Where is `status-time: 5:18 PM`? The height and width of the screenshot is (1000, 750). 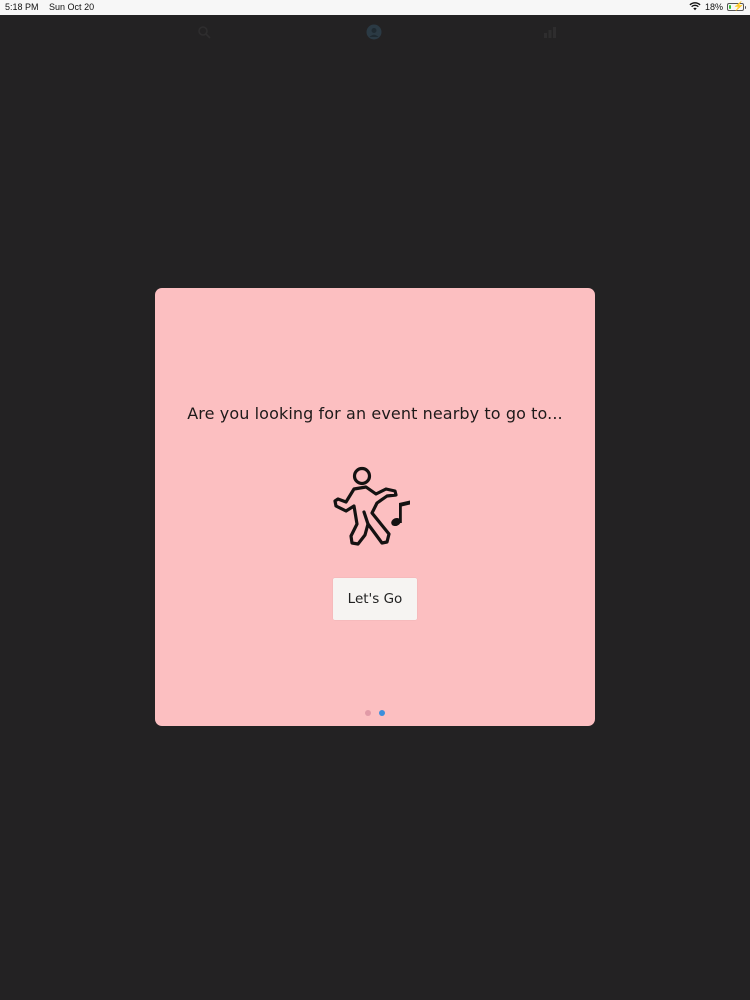
status-time: 5:18 PM is located at coordinates (22, 7).